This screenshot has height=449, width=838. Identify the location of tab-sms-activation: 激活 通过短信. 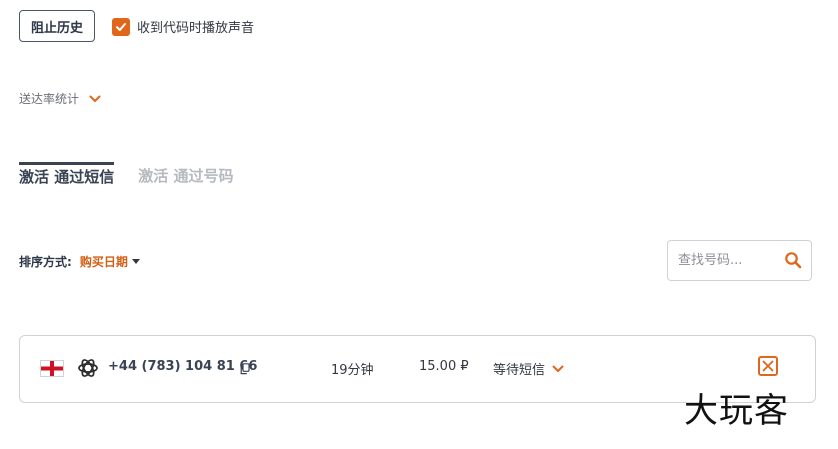
(67, 177).